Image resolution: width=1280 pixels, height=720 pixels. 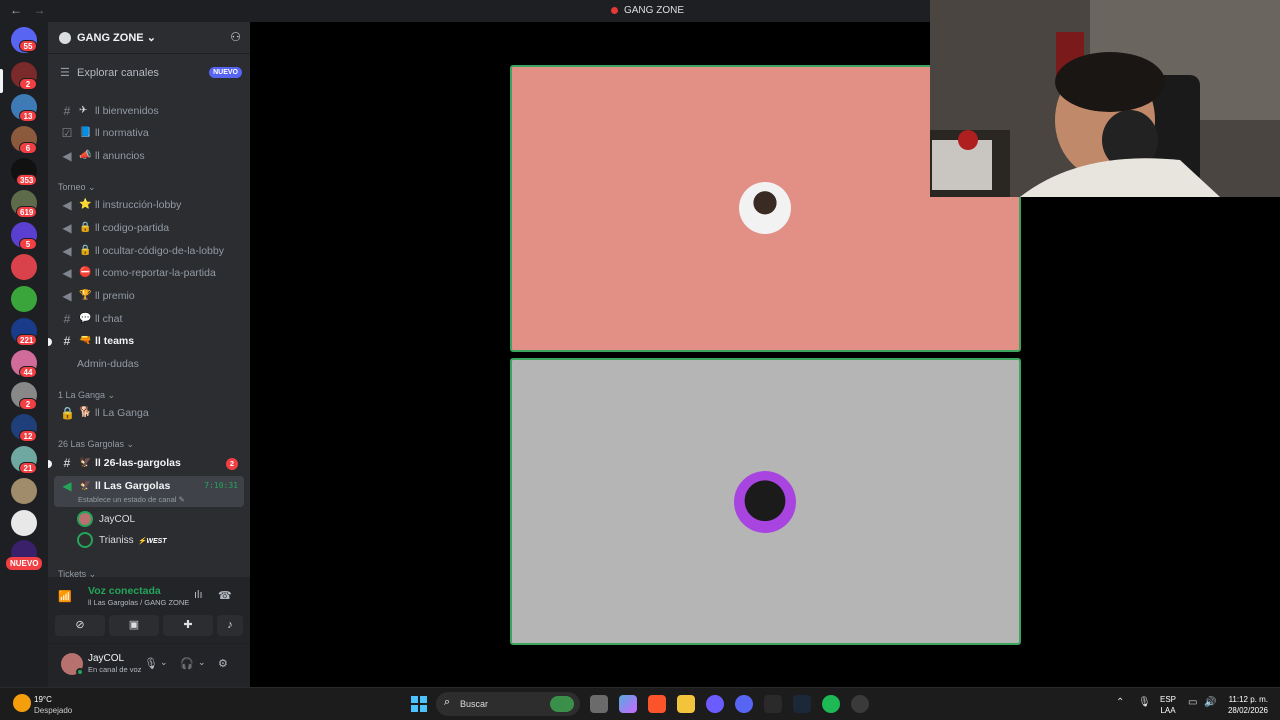 I want to click on voice-user-name: Trianiss ⚡WEST, so click(x=133, y=540).